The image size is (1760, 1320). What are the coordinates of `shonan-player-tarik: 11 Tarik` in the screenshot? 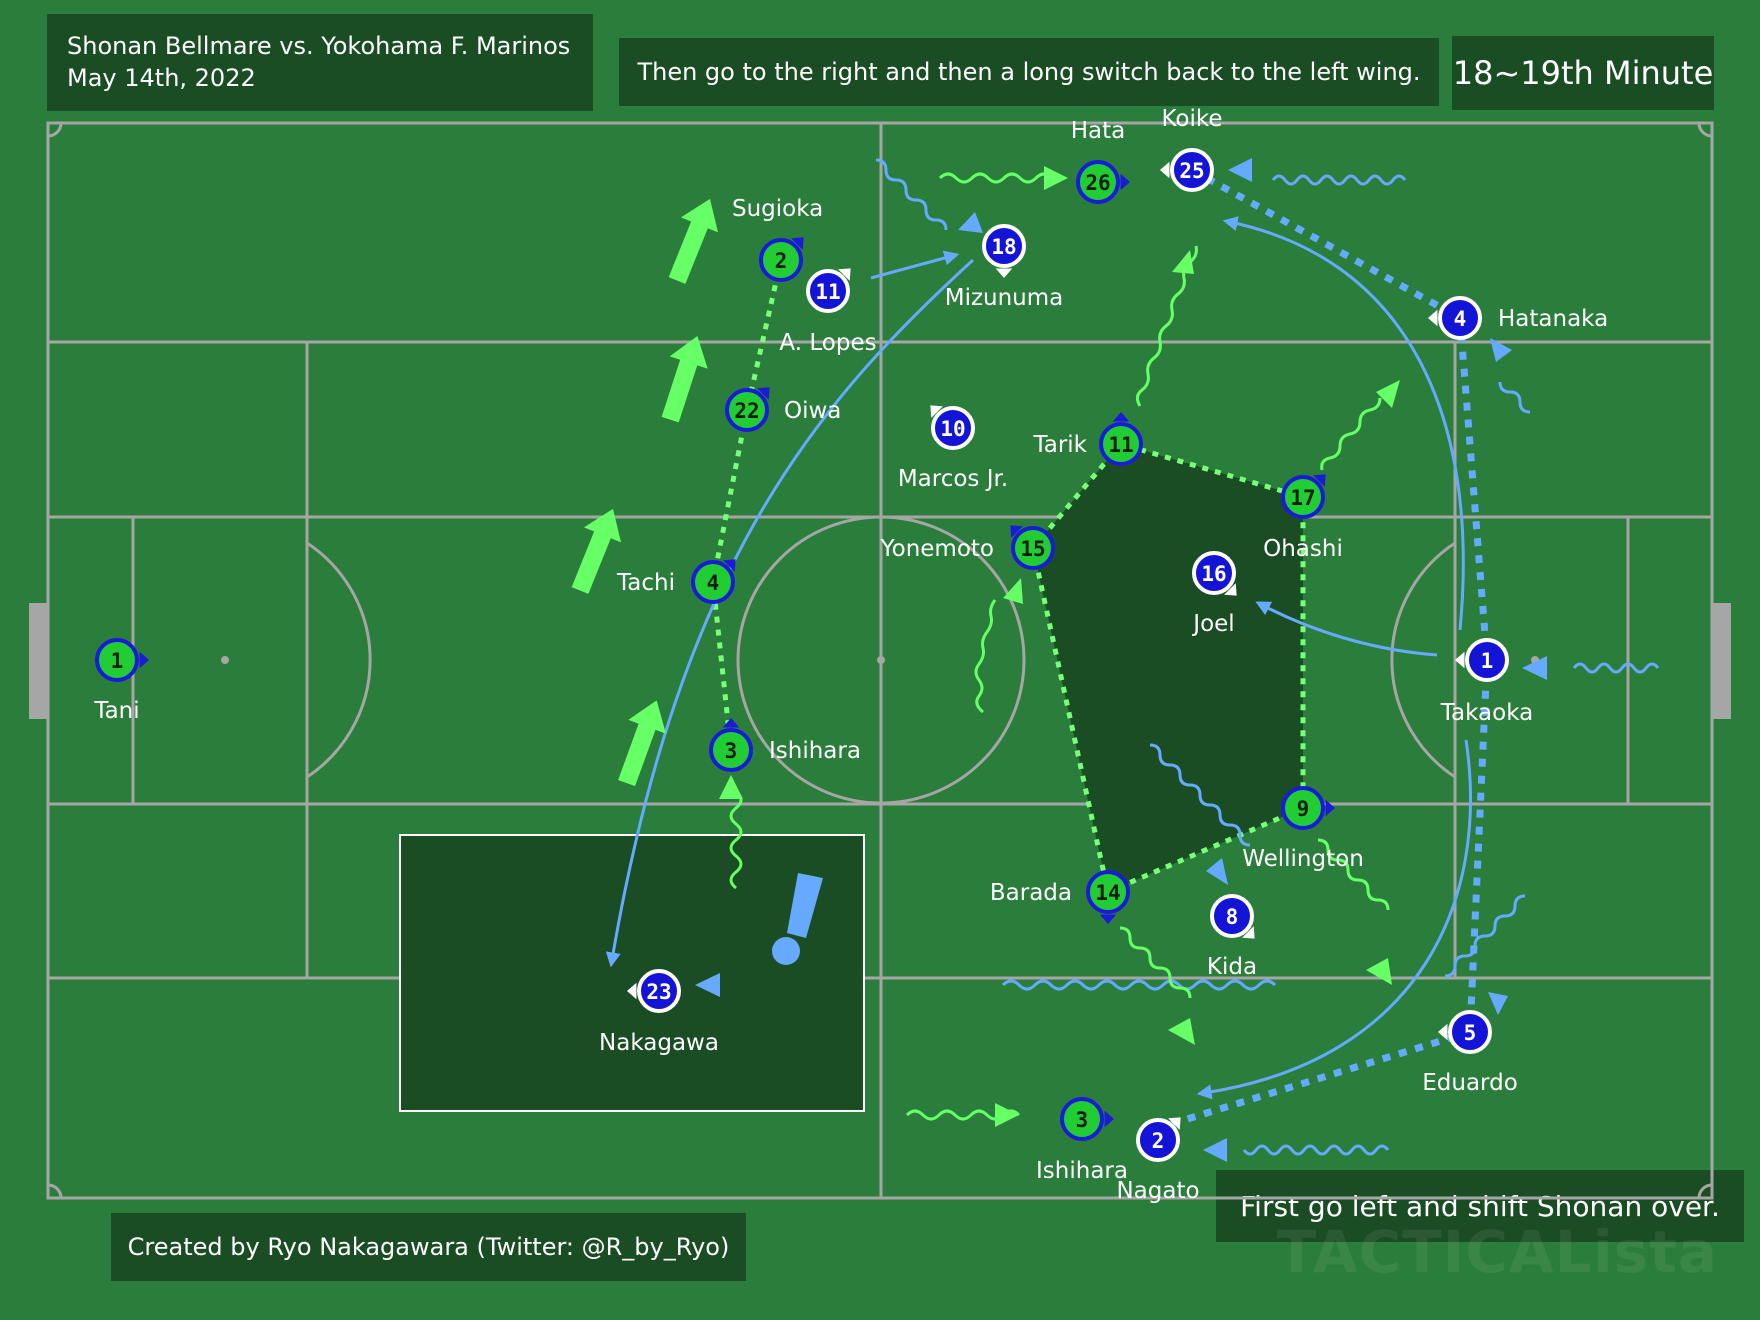 It's located at (1087, 439).